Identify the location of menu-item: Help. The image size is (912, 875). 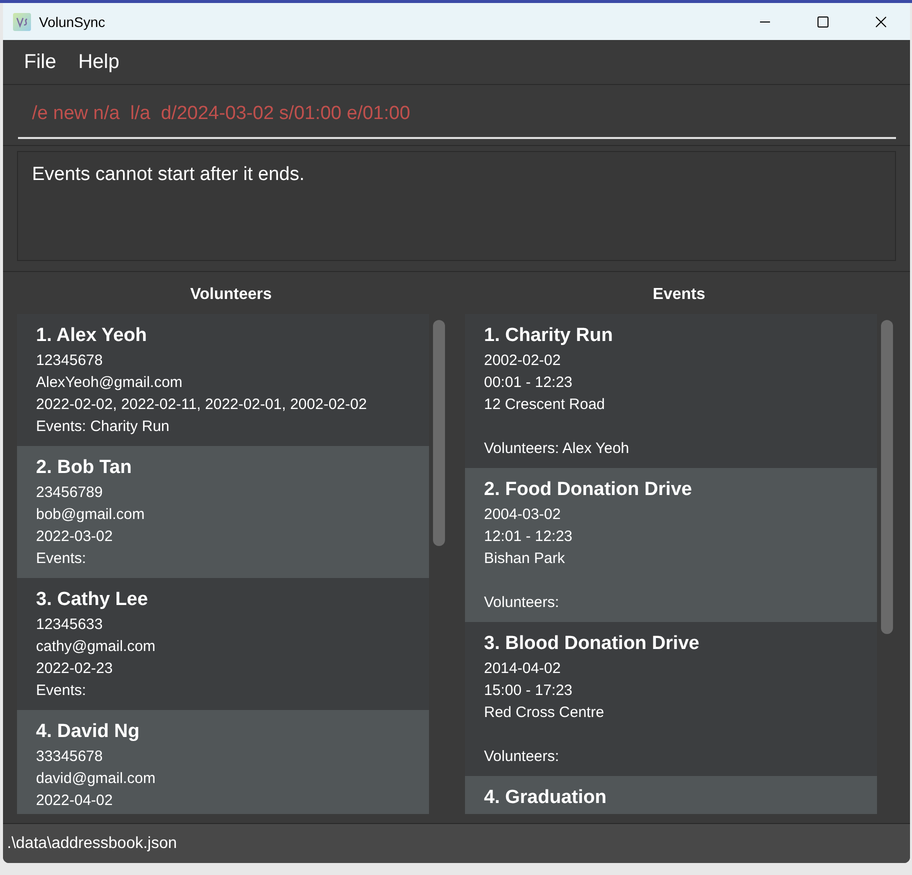
(98, 62).